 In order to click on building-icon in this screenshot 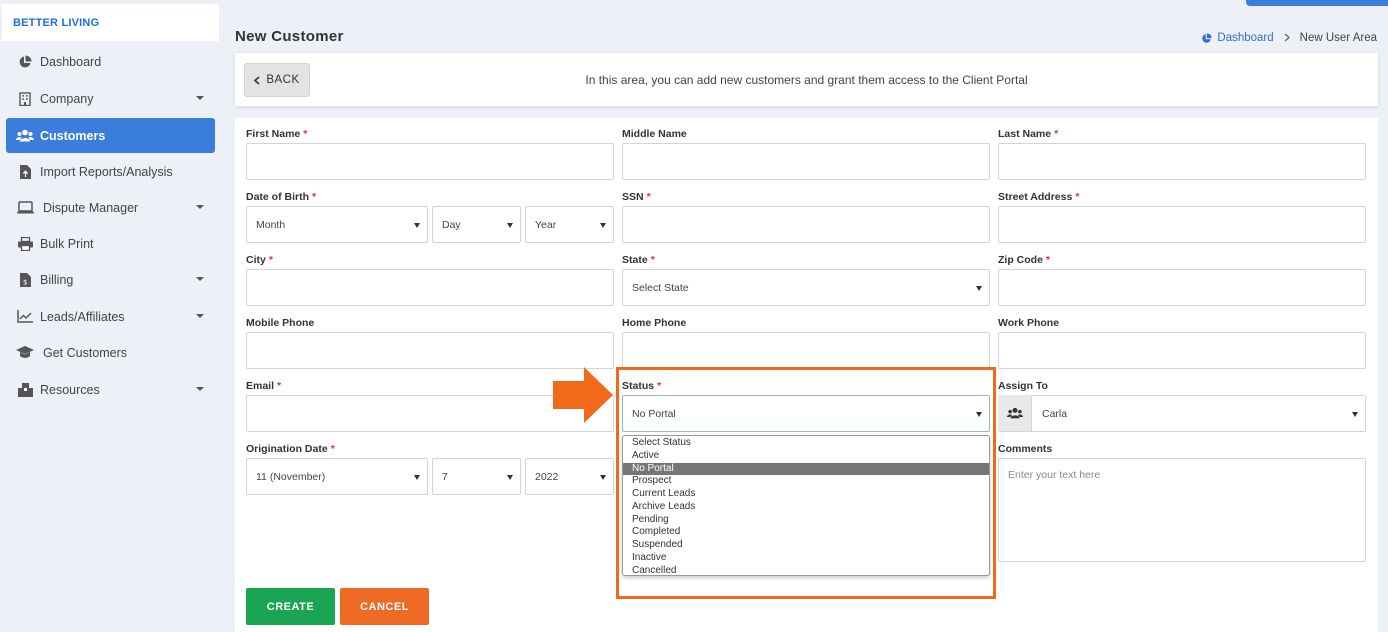, I will do `click(25, 99)`.